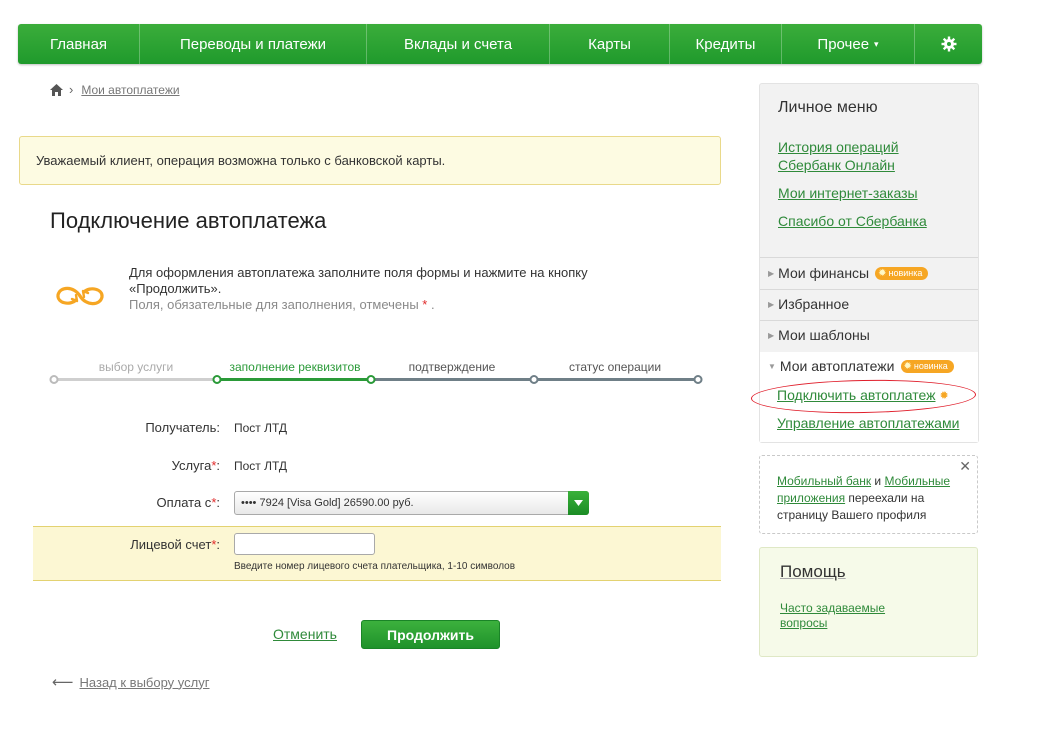 The width and height of the screenshot is (1060, 730). What do you see at coordinates (840, 616) in the screenshot?
I see `faq-link: Часто задаваемые вопросы` at bounding box center [840, 616].